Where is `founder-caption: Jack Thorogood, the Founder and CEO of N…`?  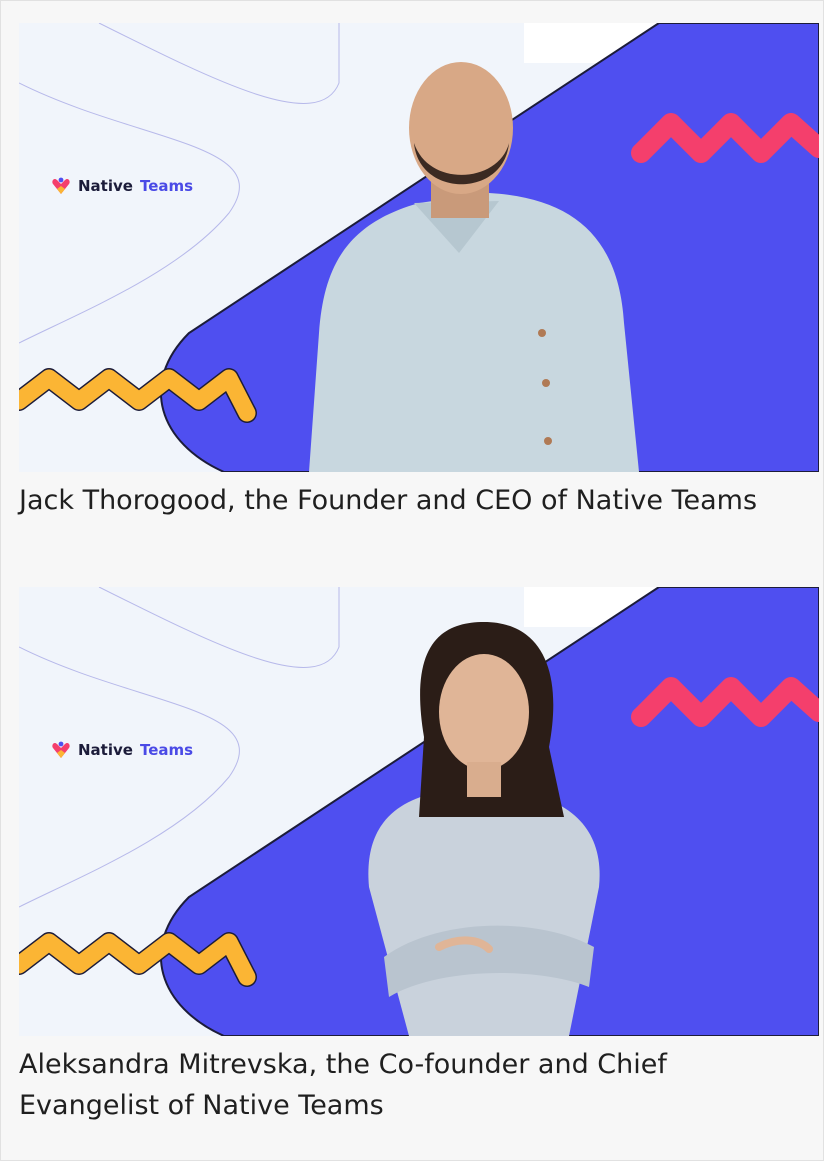
founder-caption: Jack Thorogood, the Founder and CEO of N… is located at coordinates (388, 500).